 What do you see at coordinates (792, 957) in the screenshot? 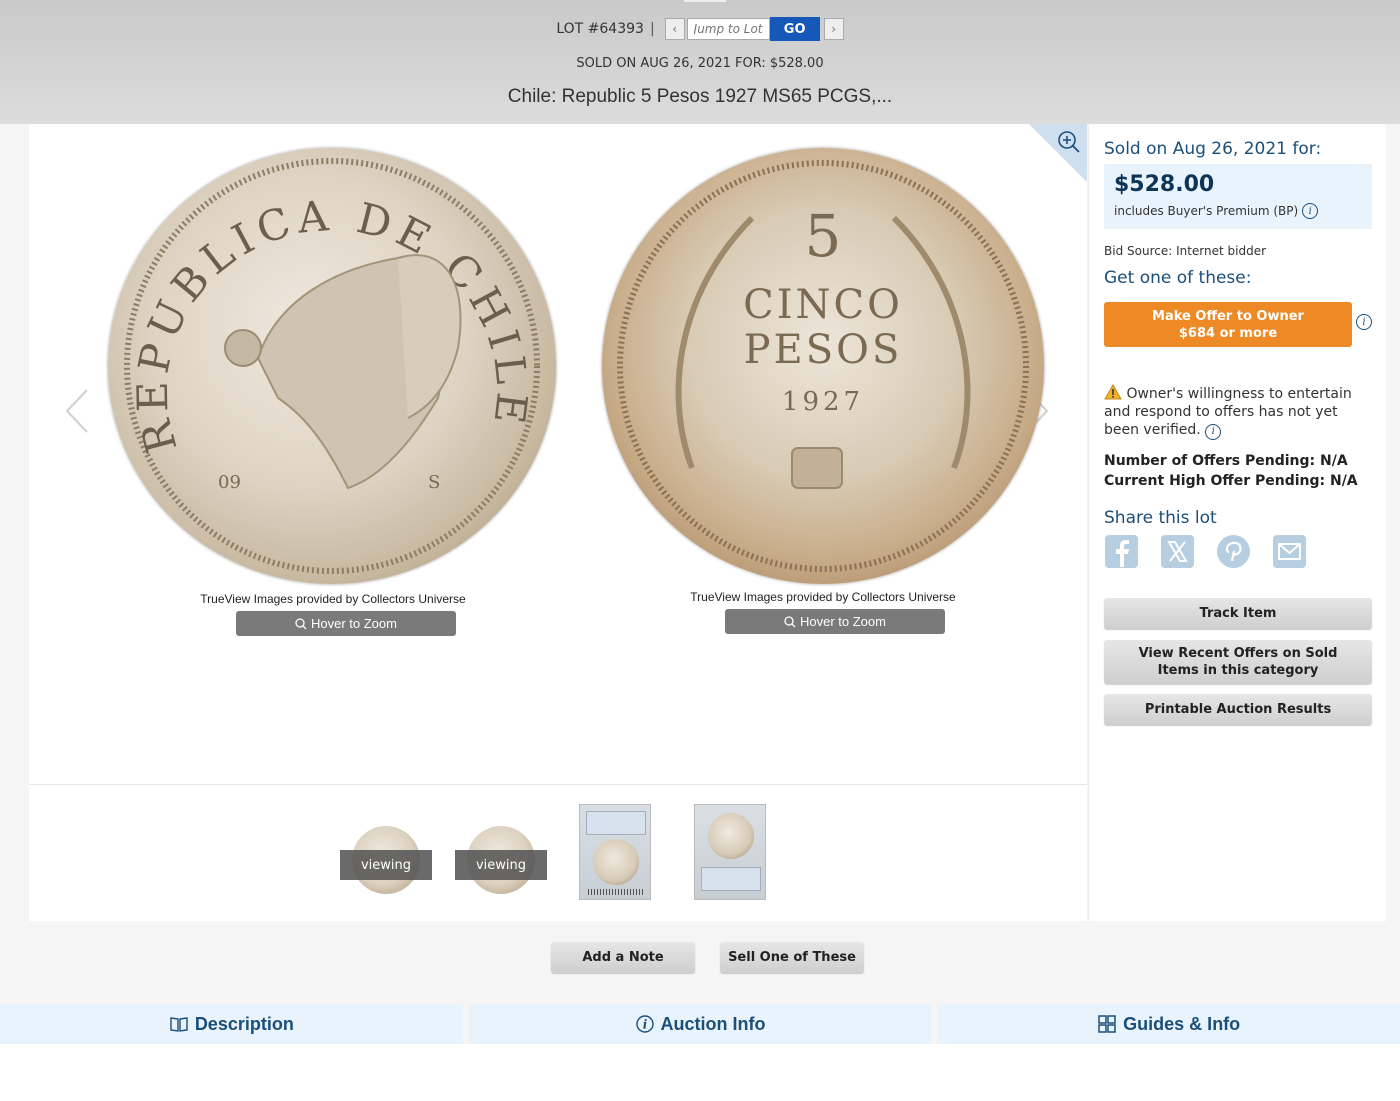
I see `sell-one-button: Sell One of These` at bounding box center [792, 957].